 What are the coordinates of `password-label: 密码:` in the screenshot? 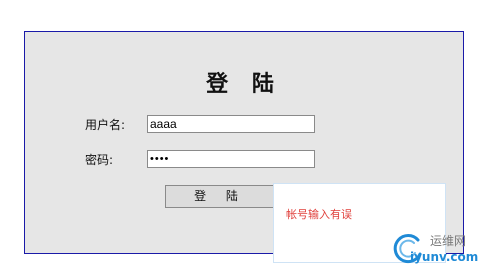 It's located at (99, 159).